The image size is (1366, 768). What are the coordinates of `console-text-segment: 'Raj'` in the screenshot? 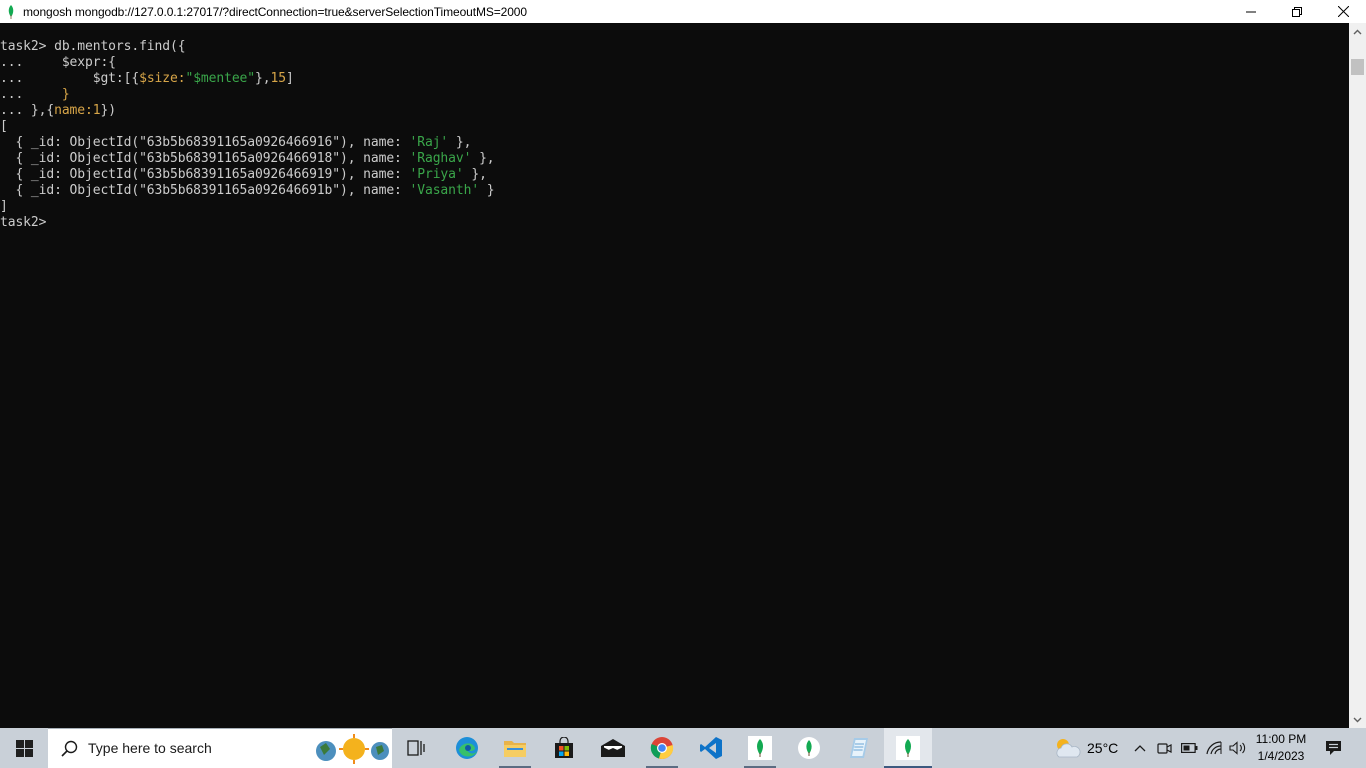 It's located at (429, 142).